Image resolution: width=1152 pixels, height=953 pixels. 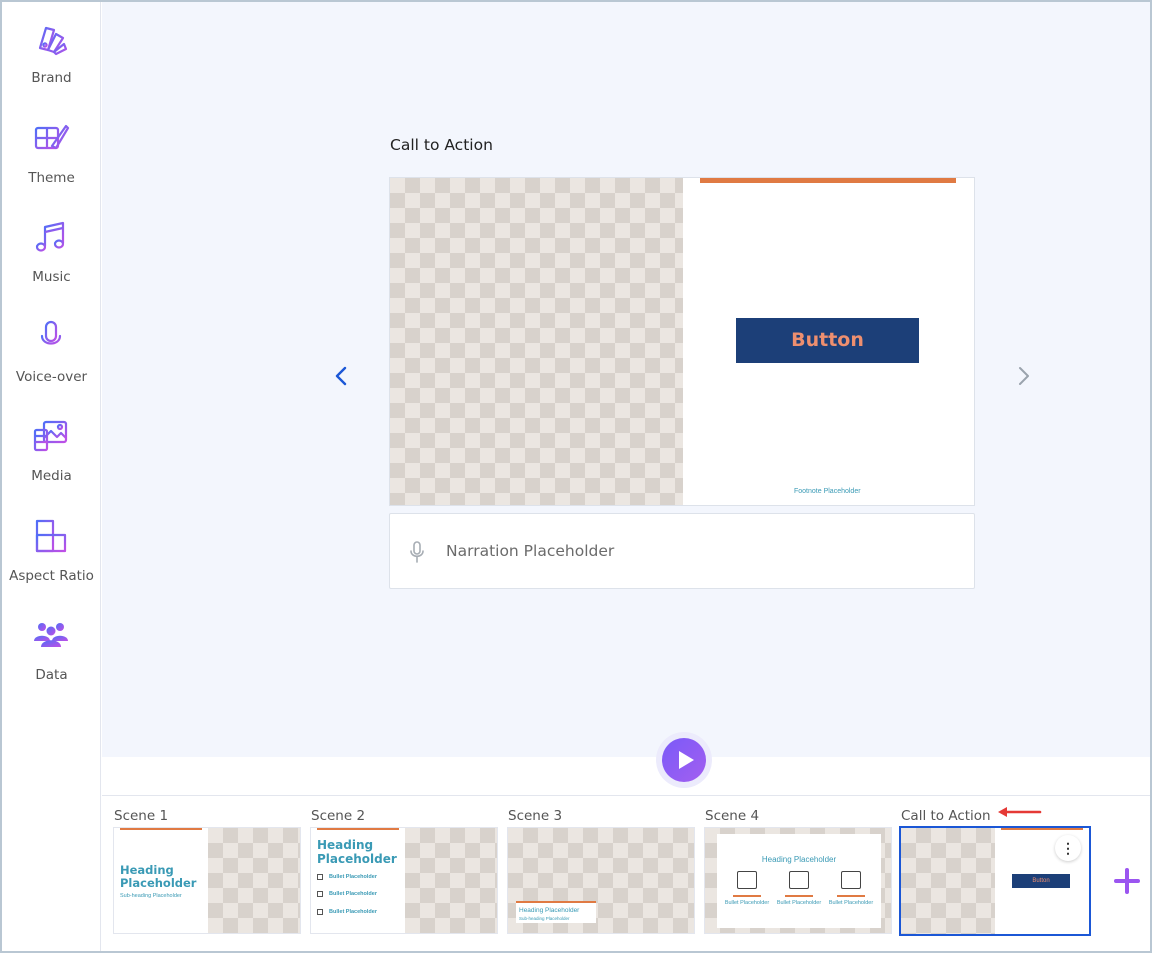 What do you see at coordinates (51, 576) in the screenshot?
I see `sidebar-item-label: Aspect Ratio` at bounding box center [51, 576].